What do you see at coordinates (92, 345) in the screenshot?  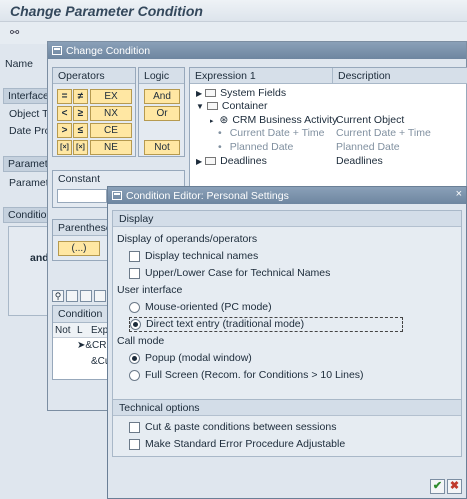 I see `grid-row: ➤&CR` at bounding box center [92, 345].